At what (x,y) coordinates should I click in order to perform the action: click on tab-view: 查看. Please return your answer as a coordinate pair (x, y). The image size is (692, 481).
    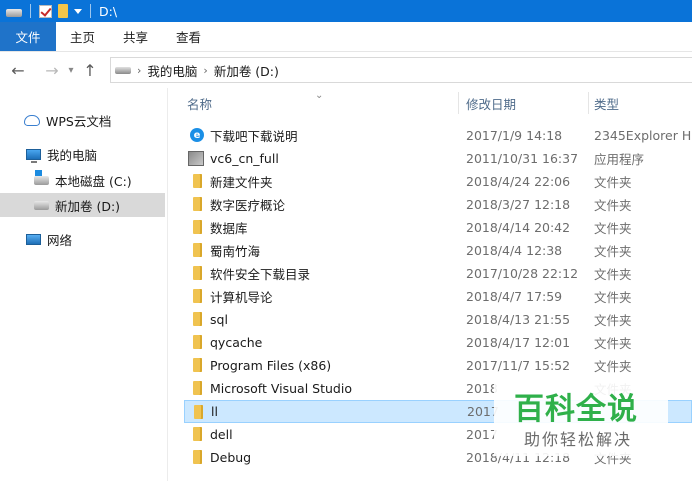
    Looking at the image, I should click on (188, 36).